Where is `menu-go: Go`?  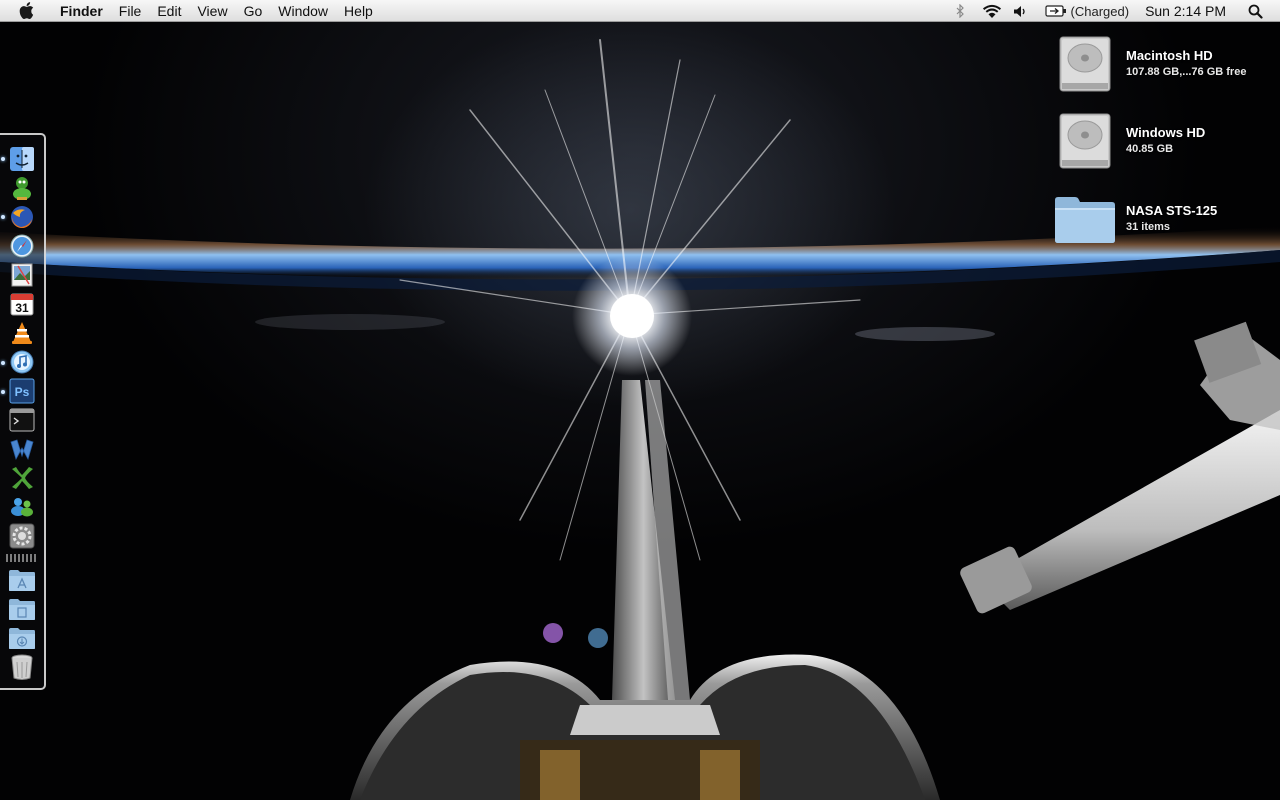
menu-go: Go is located at coordinates (253, 11).